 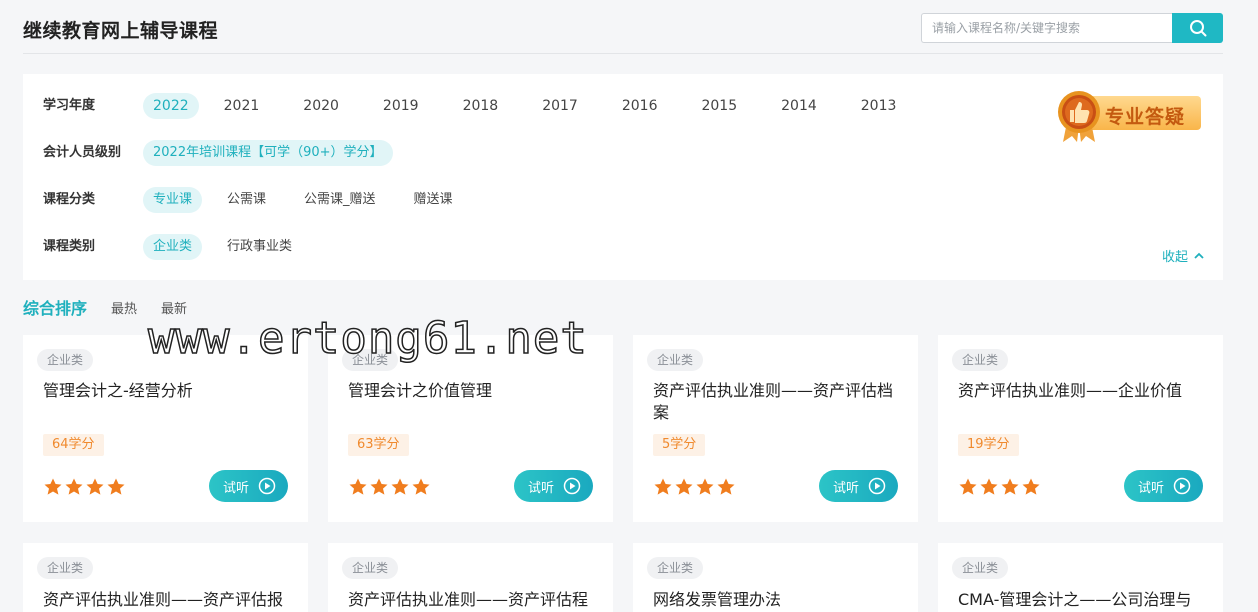 What do you see at coordinates (242, 106) in the screenshot?
I see `year-option-2021: 2021` at bounding box center [242, 106].